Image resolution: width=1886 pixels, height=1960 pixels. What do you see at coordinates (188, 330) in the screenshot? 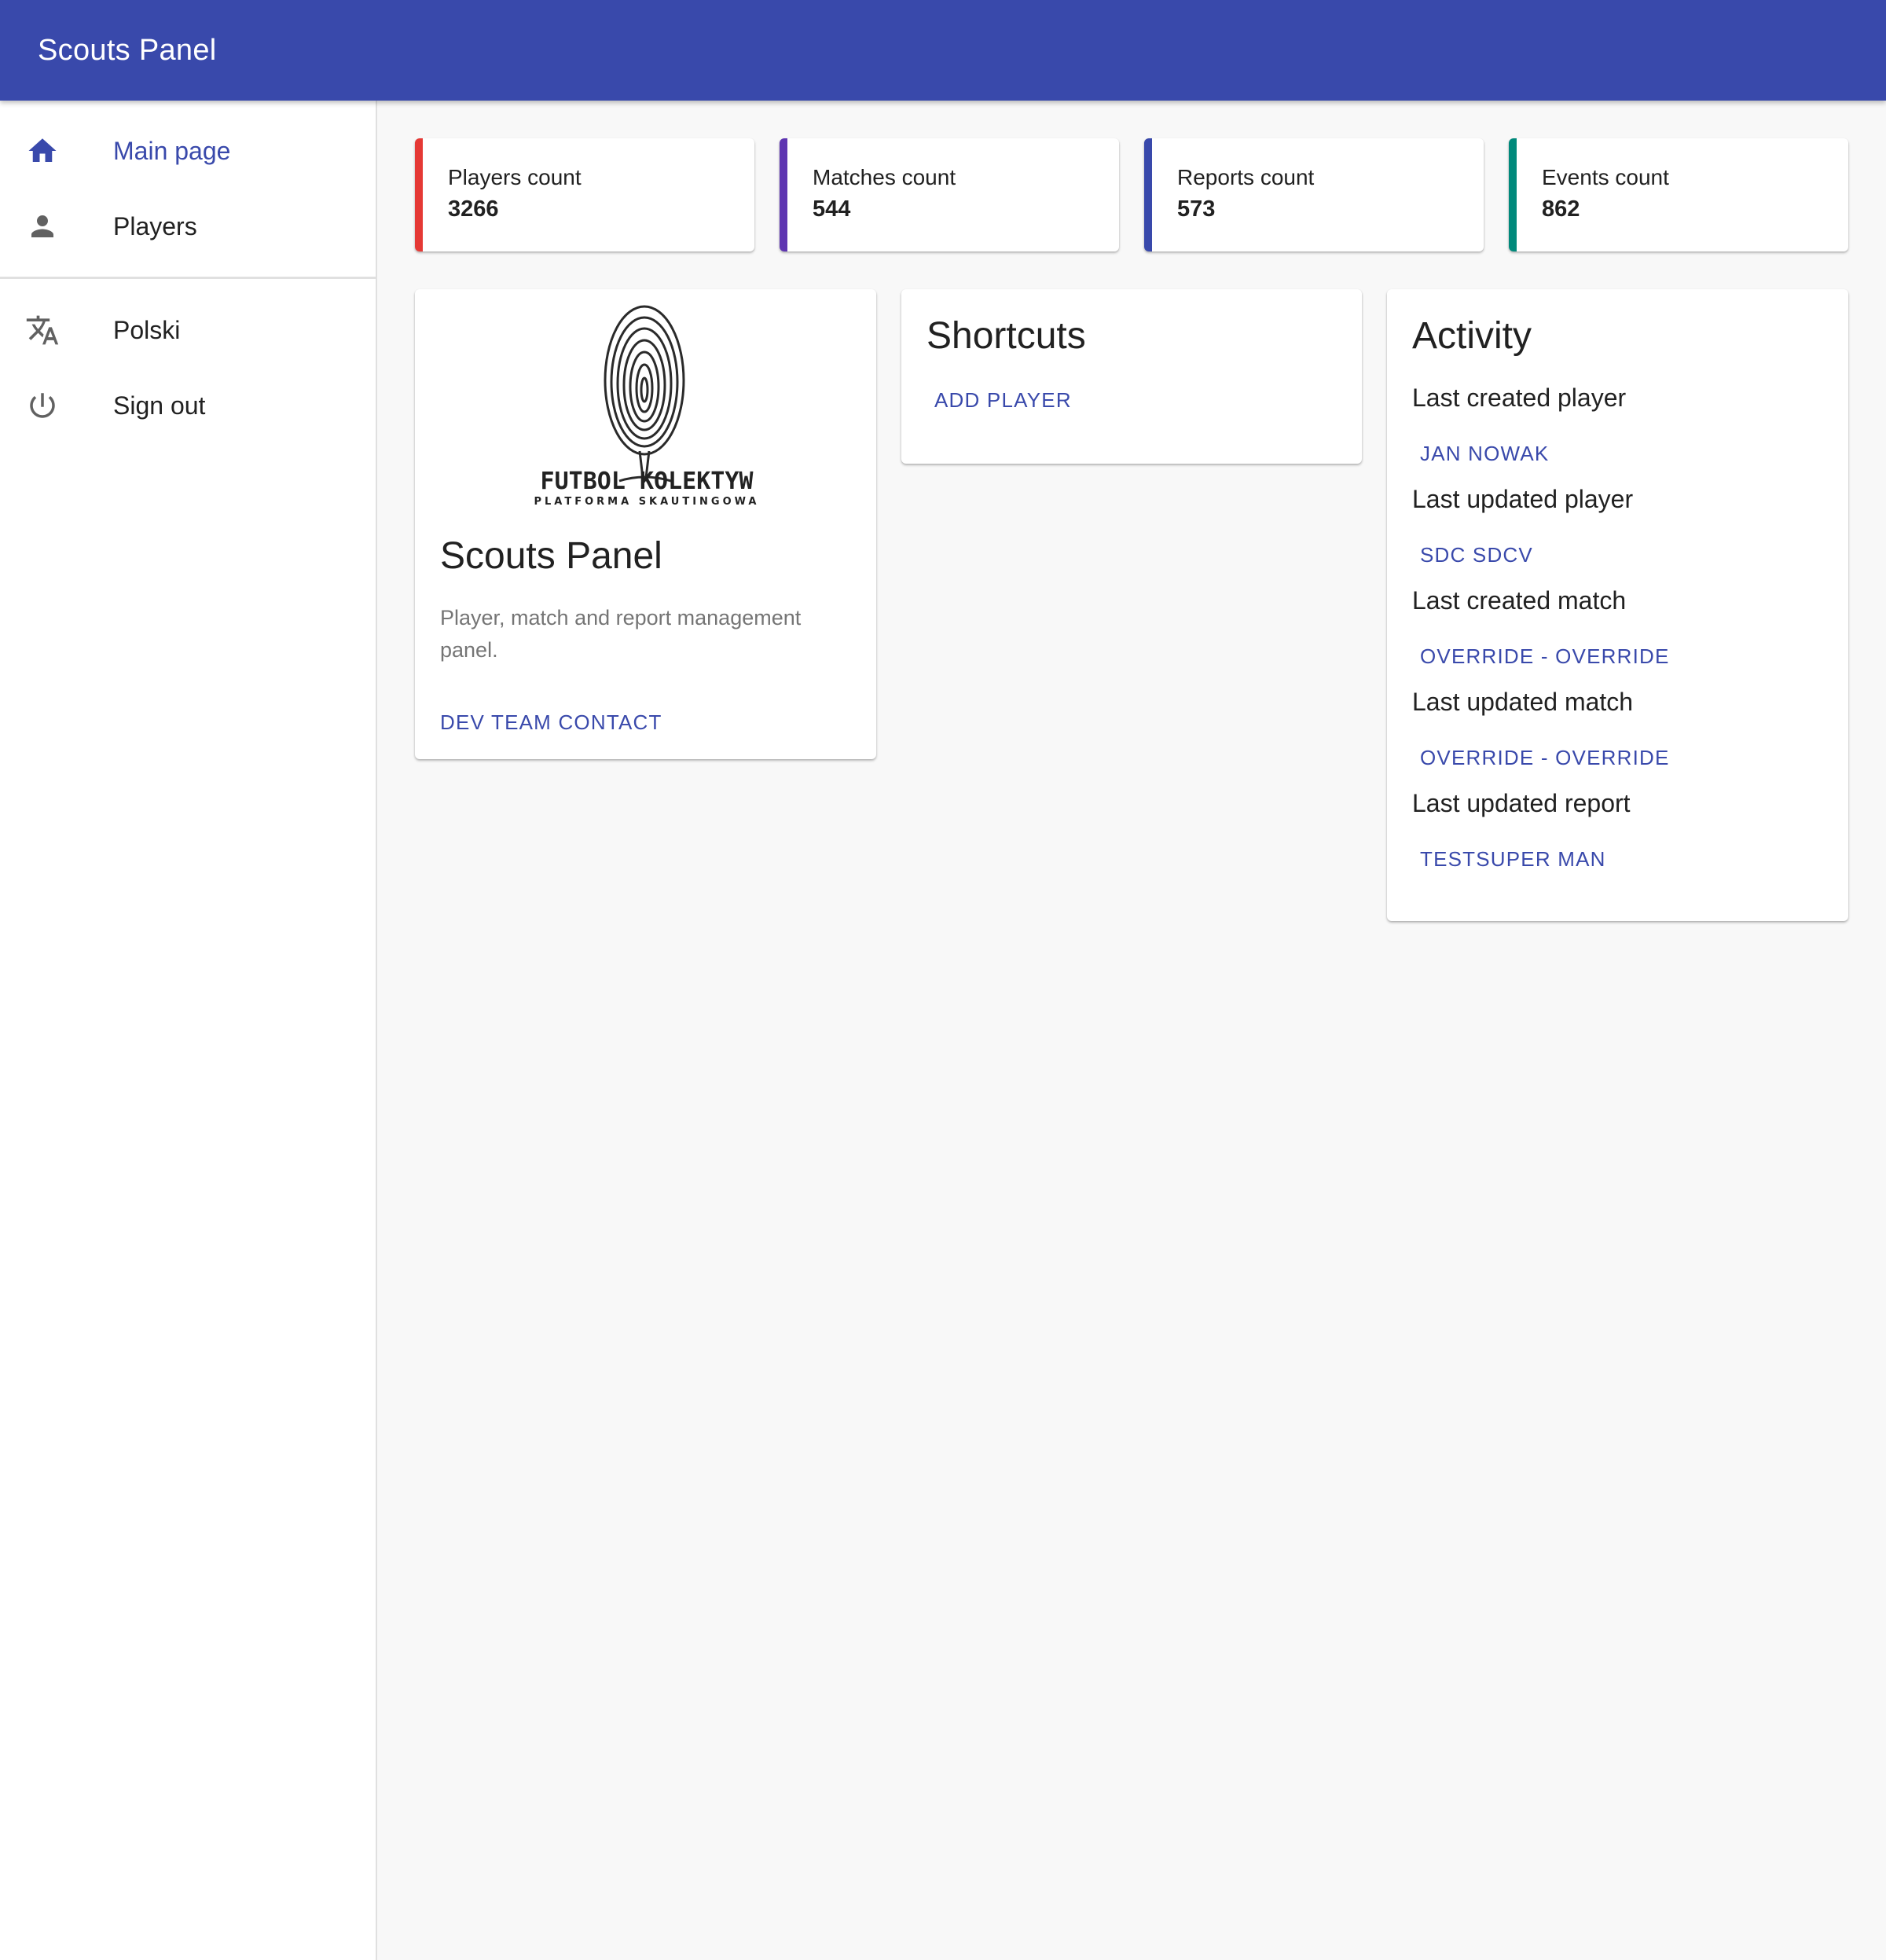
I see `sidebar-item-language: Polski` at bounding box center [188, 330].